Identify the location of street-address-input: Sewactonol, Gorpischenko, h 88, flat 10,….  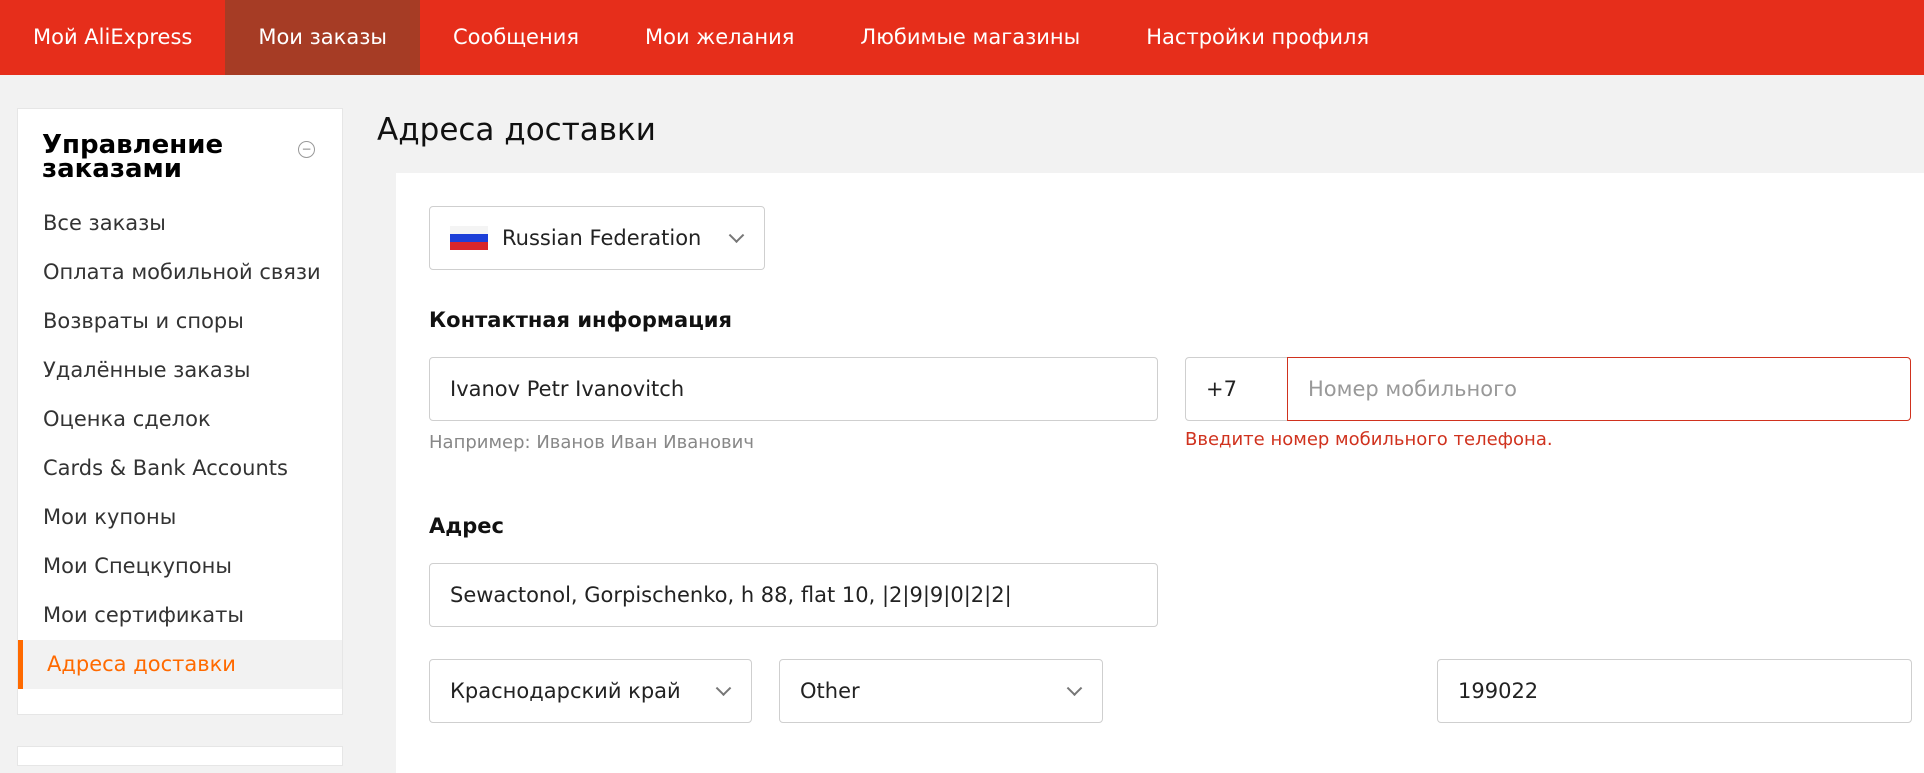
(793, 595).